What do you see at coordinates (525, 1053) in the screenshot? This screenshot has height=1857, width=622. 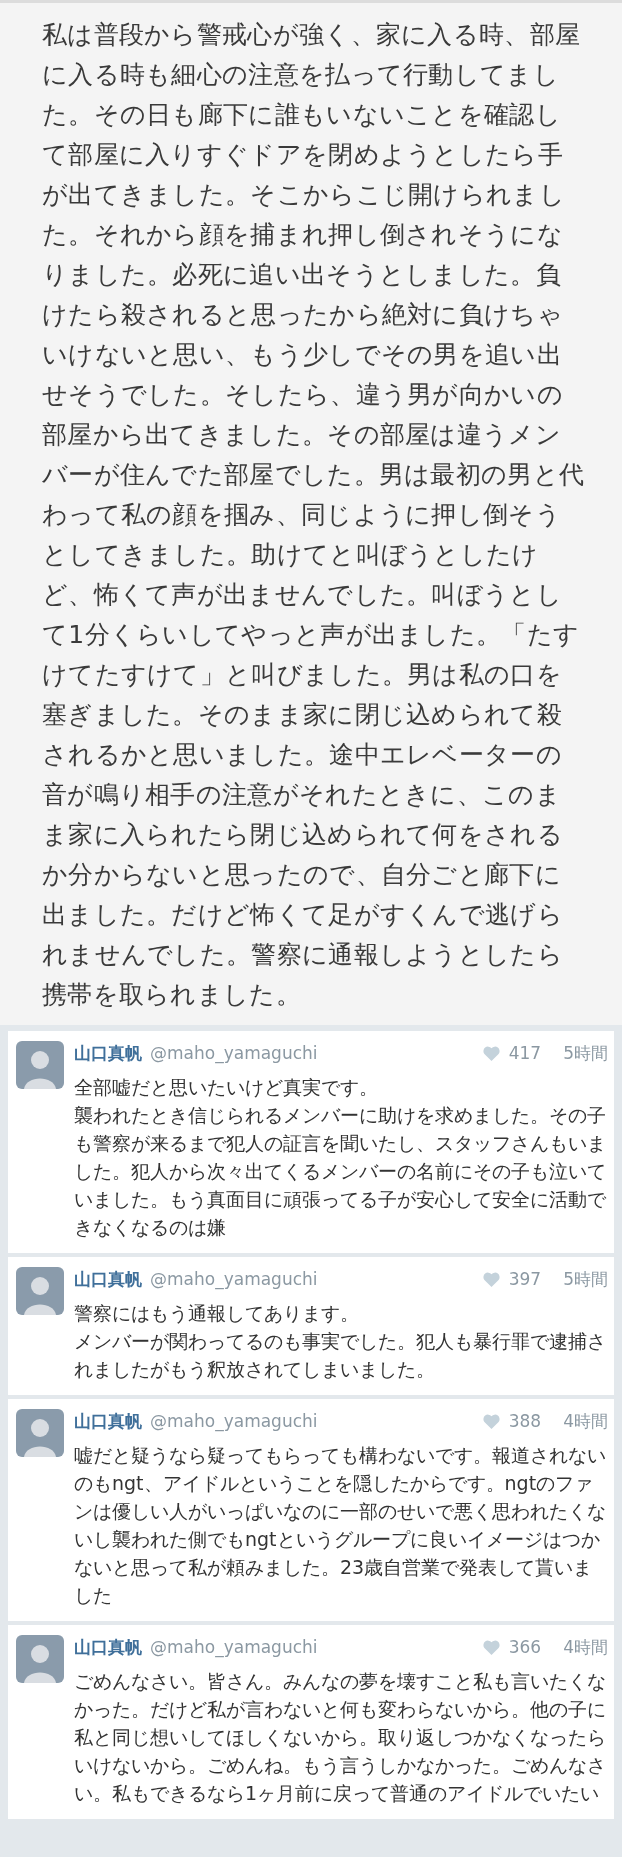 I see `like-count: 417` at bounding box center [525, 1053].